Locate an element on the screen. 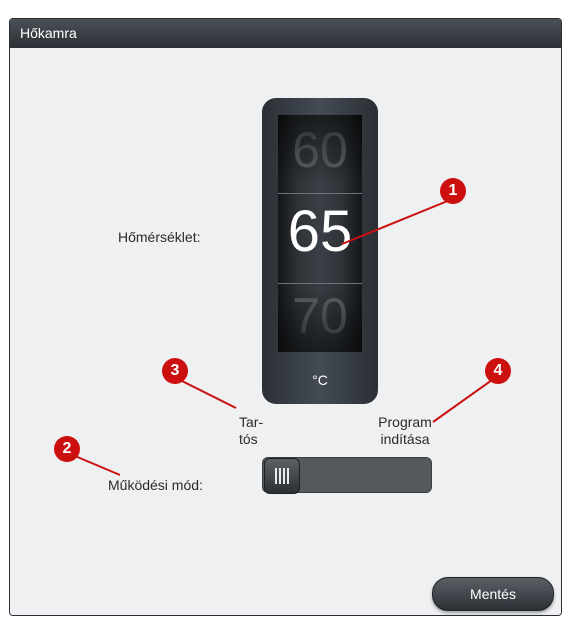 This screenshot has height=619, width=568. callout-1: 1 is located at coordinates (453, 191).